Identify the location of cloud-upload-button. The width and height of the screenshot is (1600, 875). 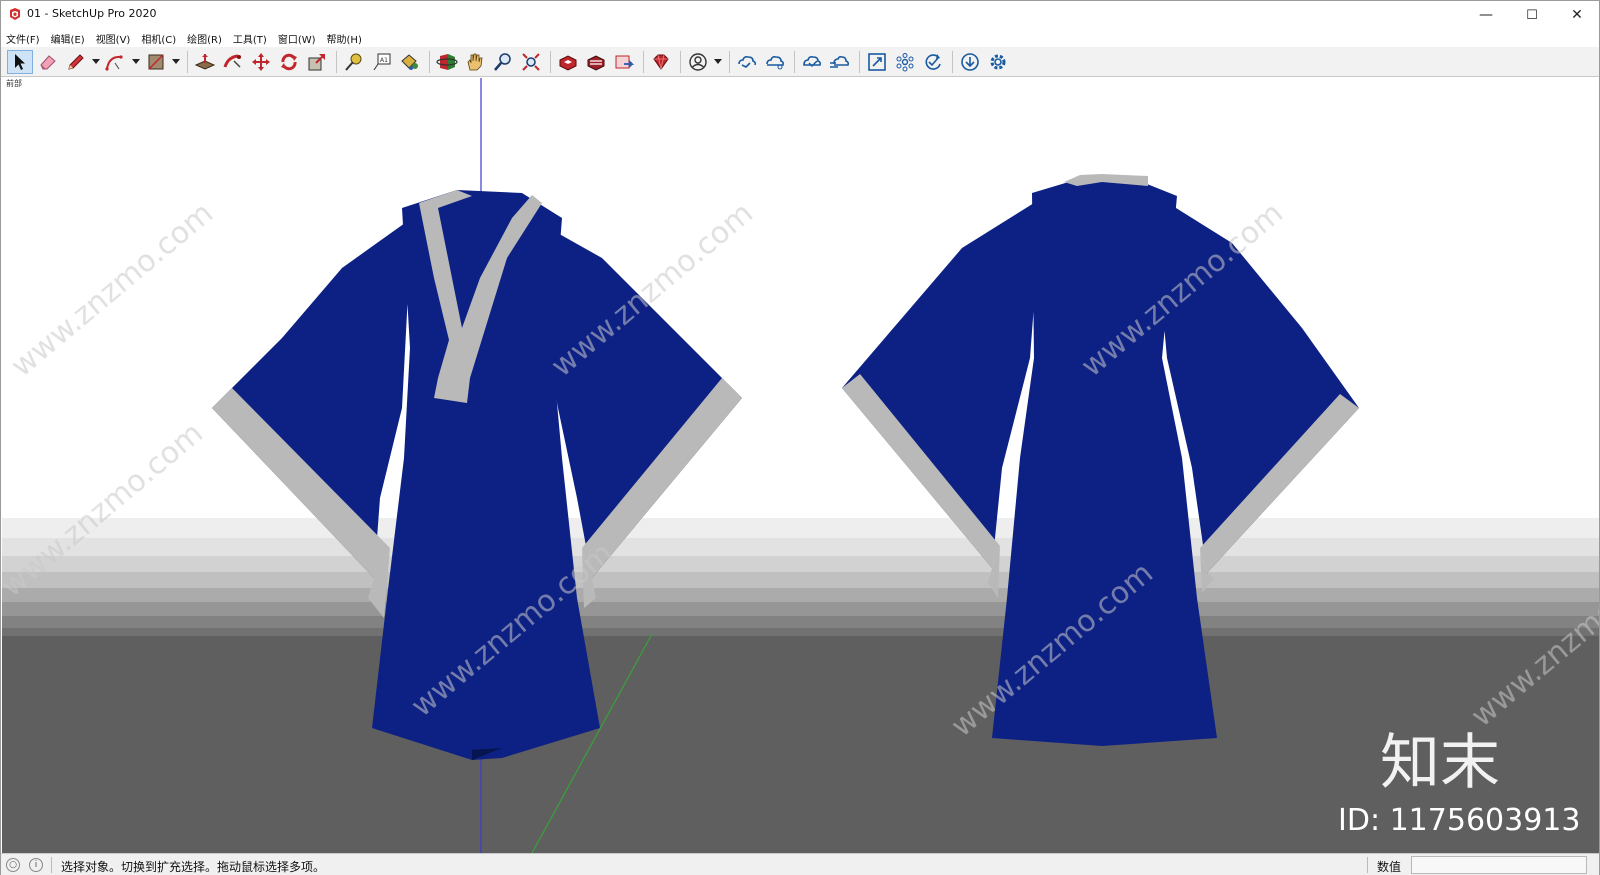
(812, 62).